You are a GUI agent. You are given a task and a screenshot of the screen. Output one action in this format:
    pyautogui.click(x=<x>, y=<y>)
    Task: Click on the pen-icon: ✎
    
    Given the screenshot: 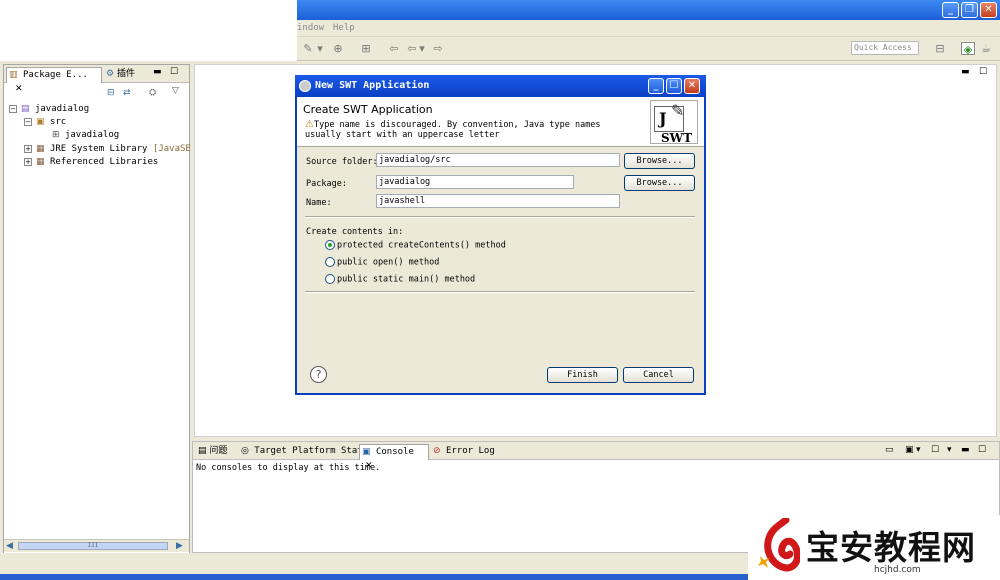 What is the action you would take?
    pyautogui.click(x=678, y=110)
    